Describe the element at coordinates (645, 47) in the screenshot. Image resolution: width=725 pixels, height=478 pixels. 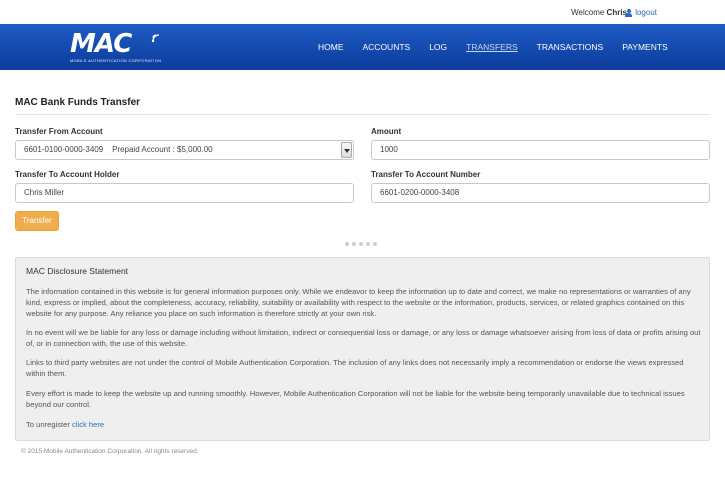
I see `nav-payments: PAYMENTS` at that location.